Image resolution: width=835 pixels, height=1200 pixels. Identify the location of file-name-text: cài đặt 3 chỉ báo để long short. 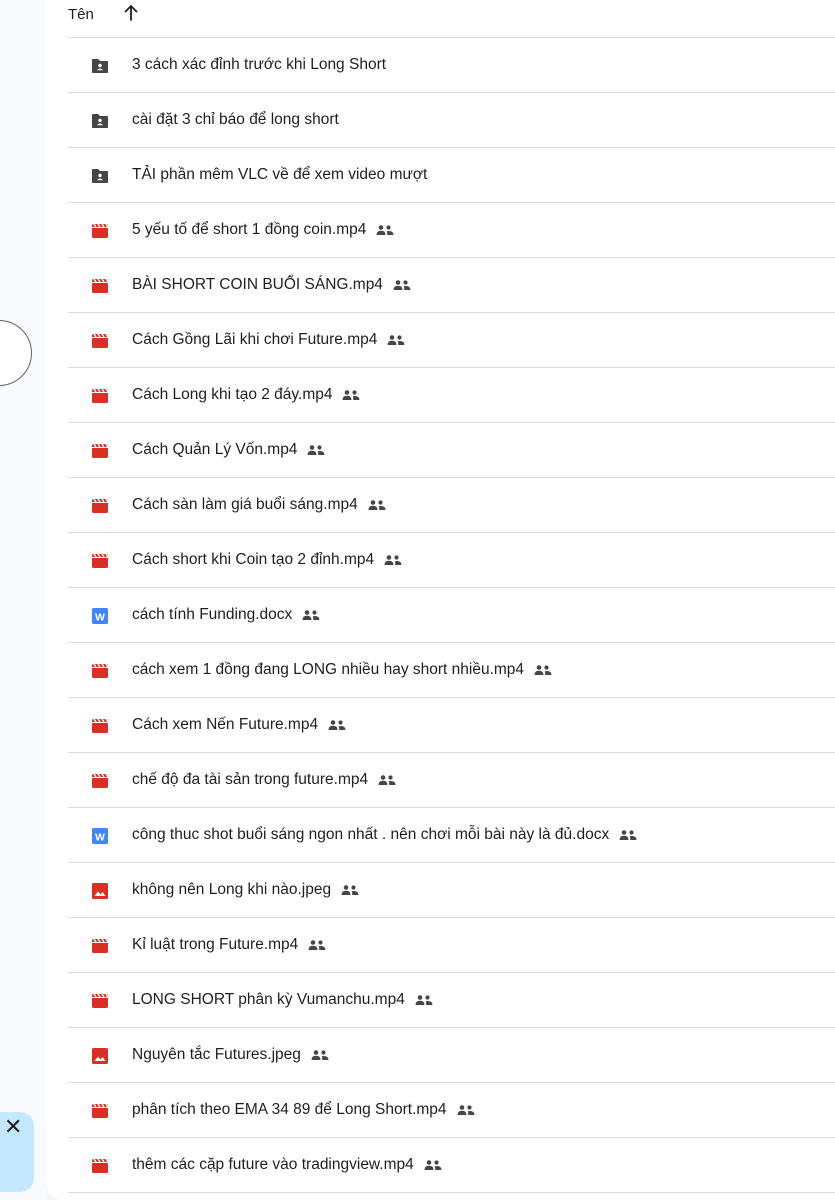
(235, 119).